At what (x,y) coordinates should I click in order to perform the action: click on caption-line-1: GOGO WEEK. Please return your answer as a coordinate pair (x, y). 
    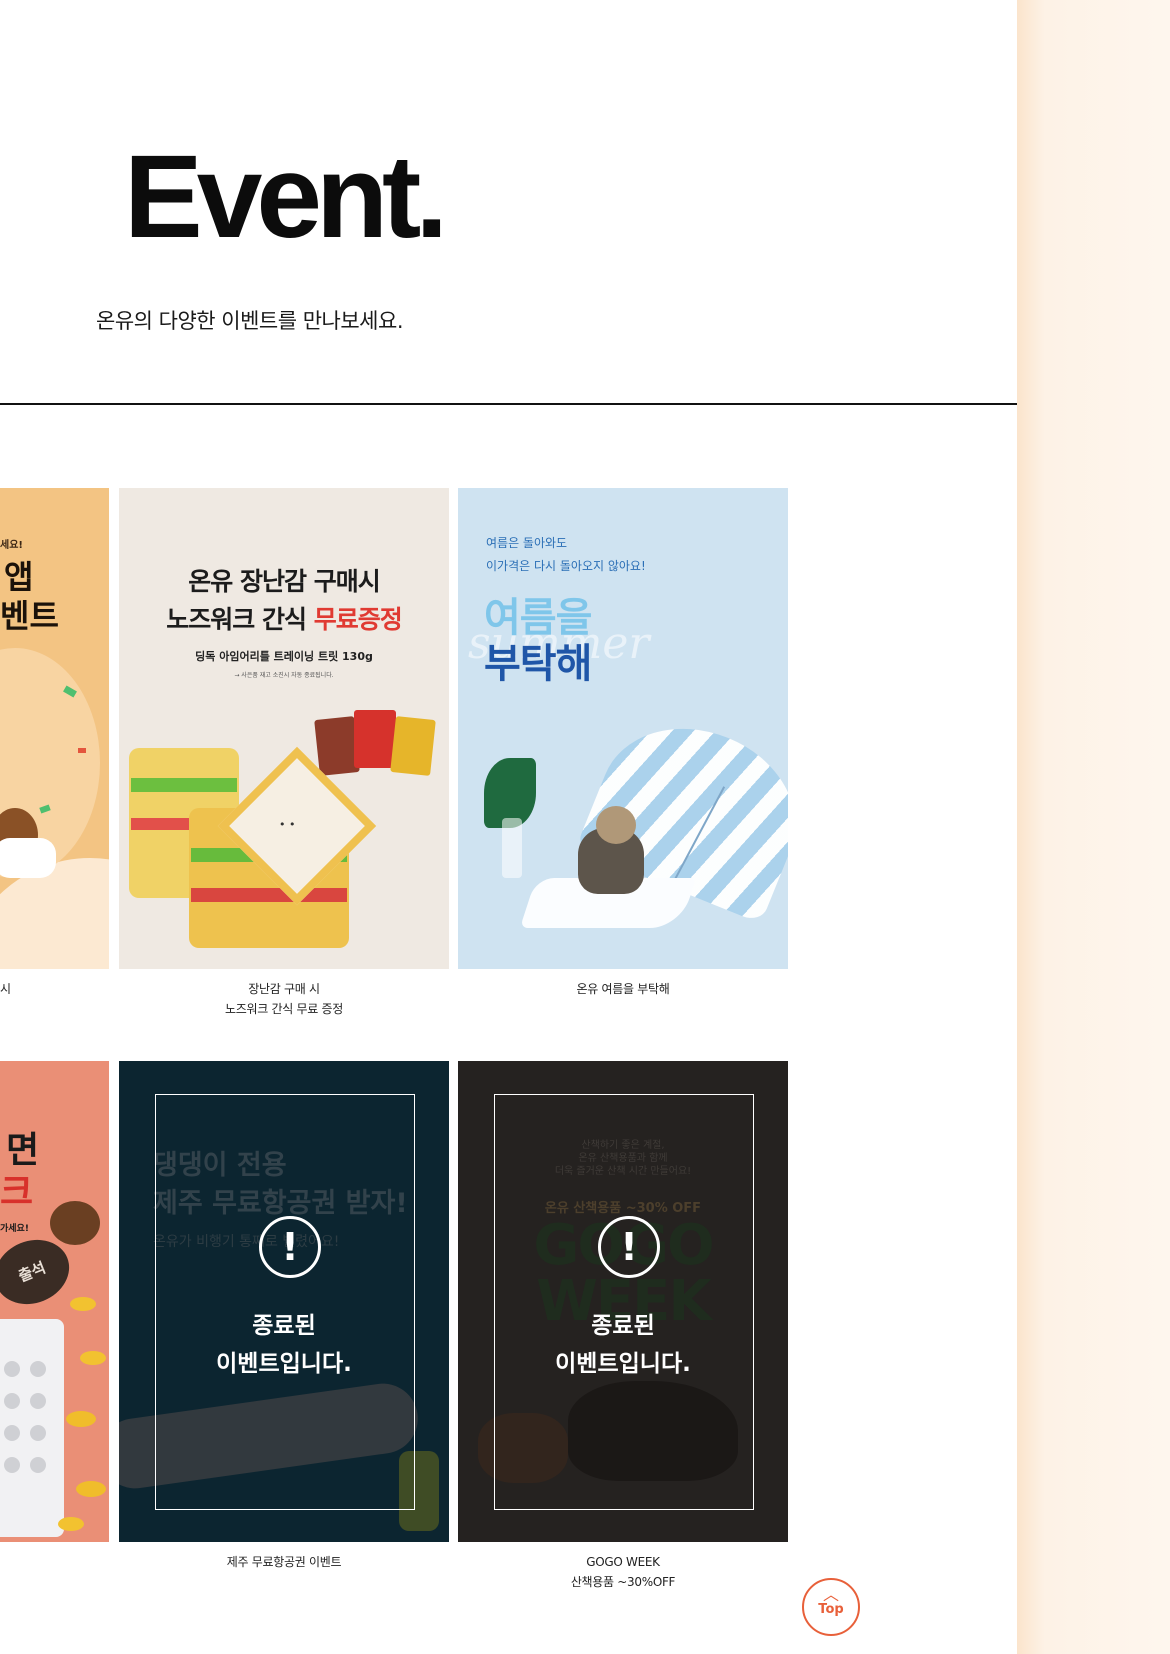
    Looking at the image, I should click on (623, 1562).